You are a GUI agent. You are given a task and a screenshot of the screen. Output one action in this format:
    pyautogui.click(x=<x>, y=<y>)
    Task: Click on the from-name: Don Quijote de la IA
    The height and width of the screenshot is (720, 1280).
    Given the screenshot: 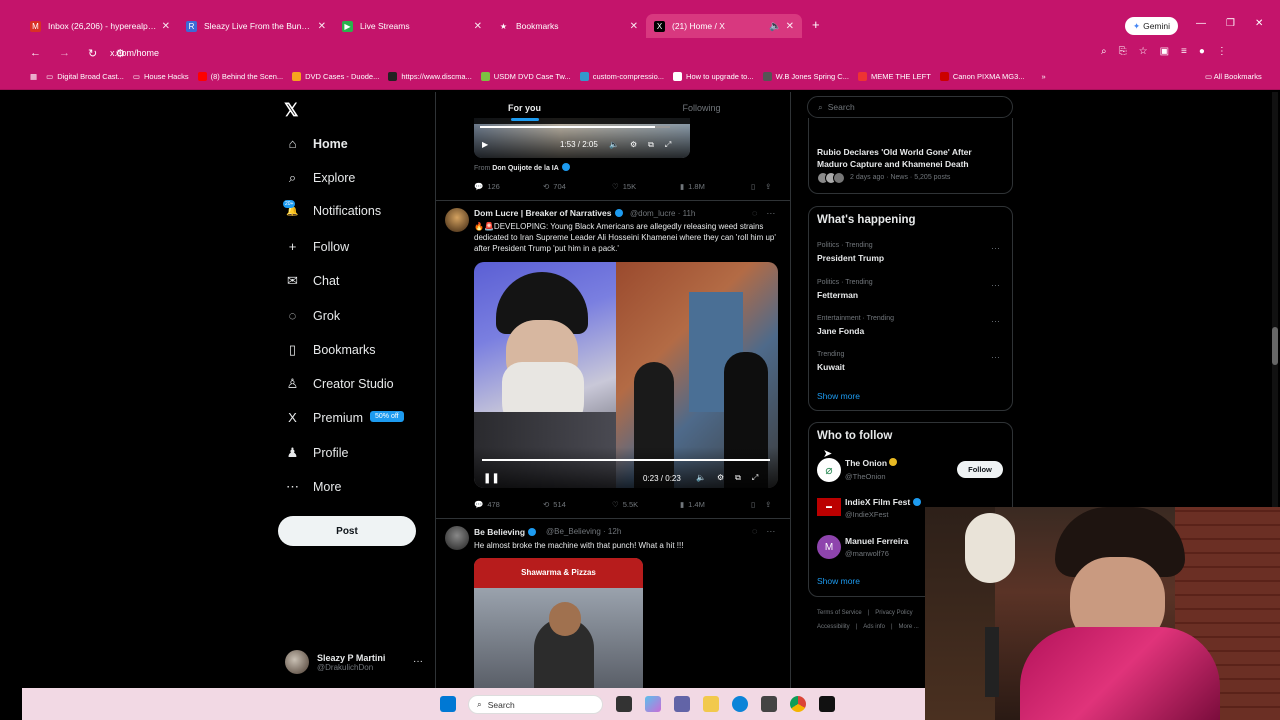 What is the action you would take?
    pyautogui.click(x=525, y=168)
    